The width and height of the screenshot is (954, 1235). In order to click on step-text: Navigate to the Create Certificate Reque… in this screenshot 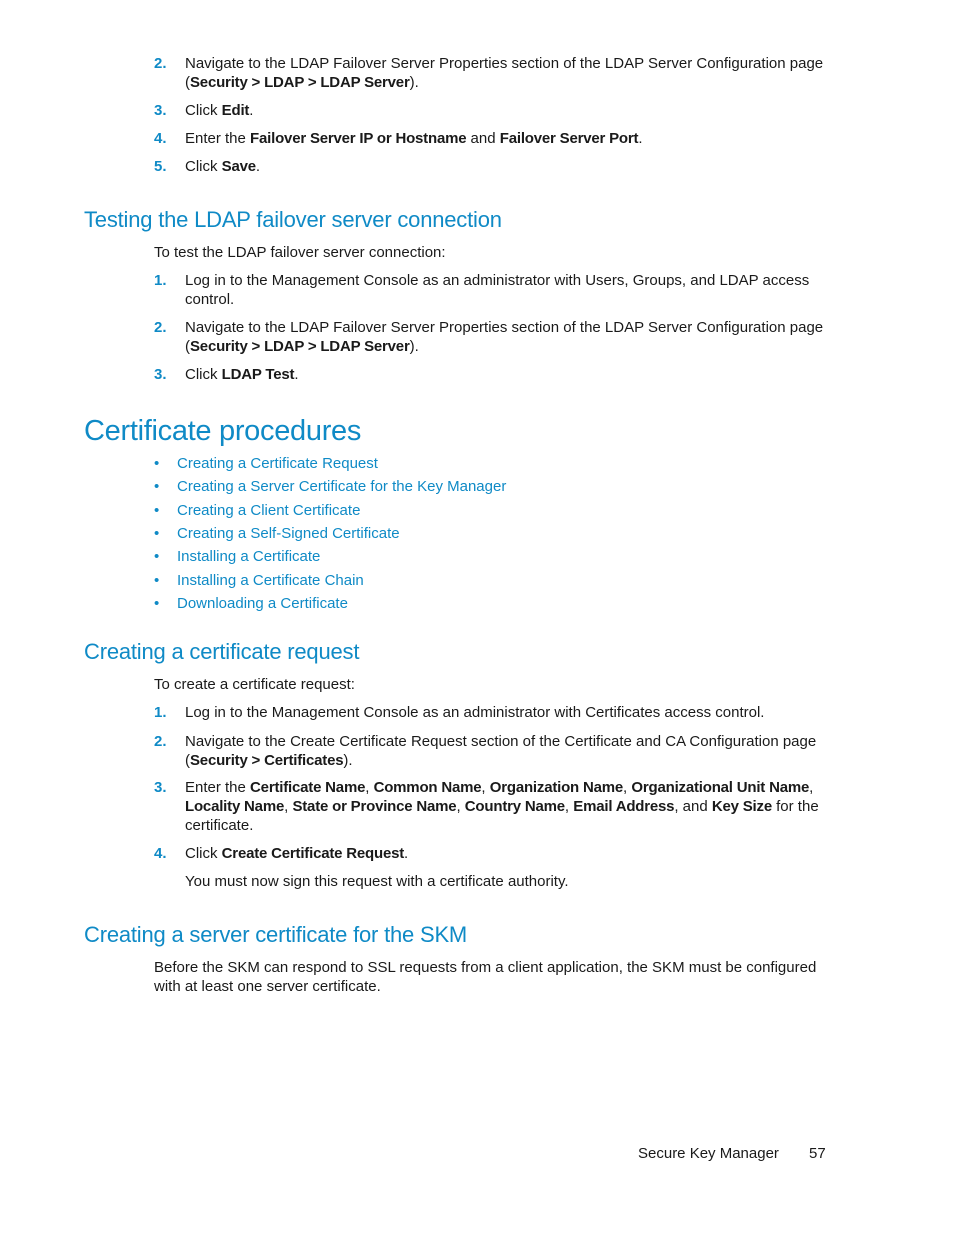, I will do `click(510, 751)`.